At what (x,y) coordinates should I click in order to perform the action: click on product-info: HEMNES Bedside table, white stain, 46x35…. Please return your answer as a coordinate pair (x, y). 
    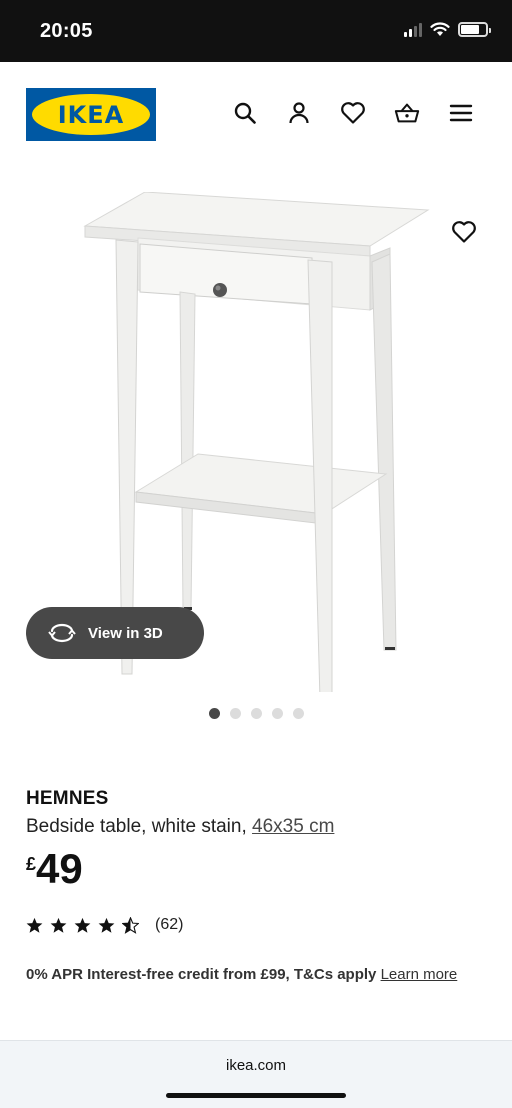
    Looking at the image, I should click on (256, 839).